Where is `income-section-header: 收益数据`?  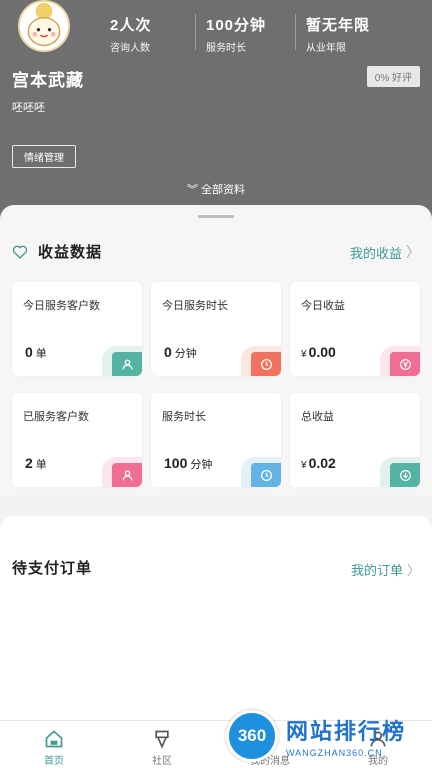 income-section-header: 收益数据 is located at coordinates (57, 251).